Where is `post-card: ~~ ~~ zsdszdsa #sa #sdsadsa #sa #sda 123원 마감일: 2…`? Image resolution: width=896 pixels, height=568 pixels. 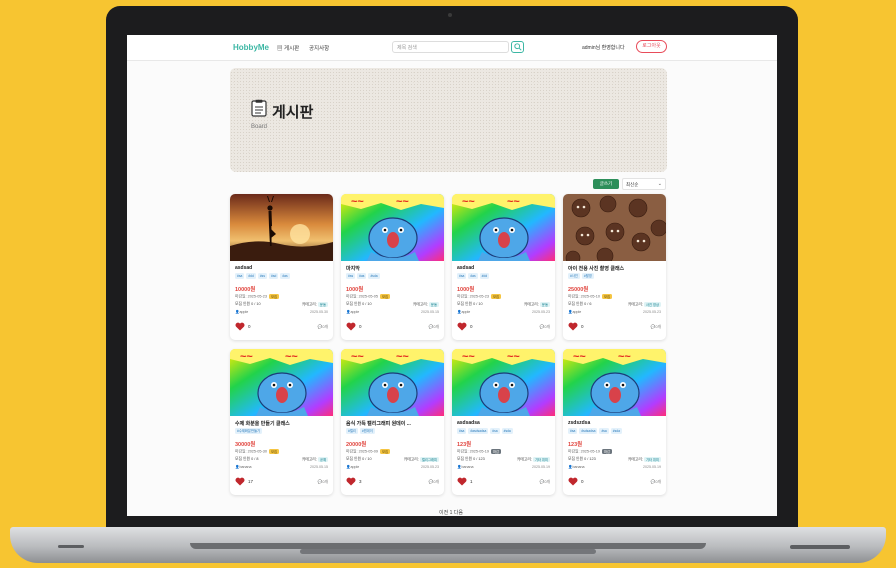 post-card: ~~ ~~ zsdszdsa #sa #sdsadsa #sa #sda 123원 마감일: 2… is located at coordinates (614, 422).